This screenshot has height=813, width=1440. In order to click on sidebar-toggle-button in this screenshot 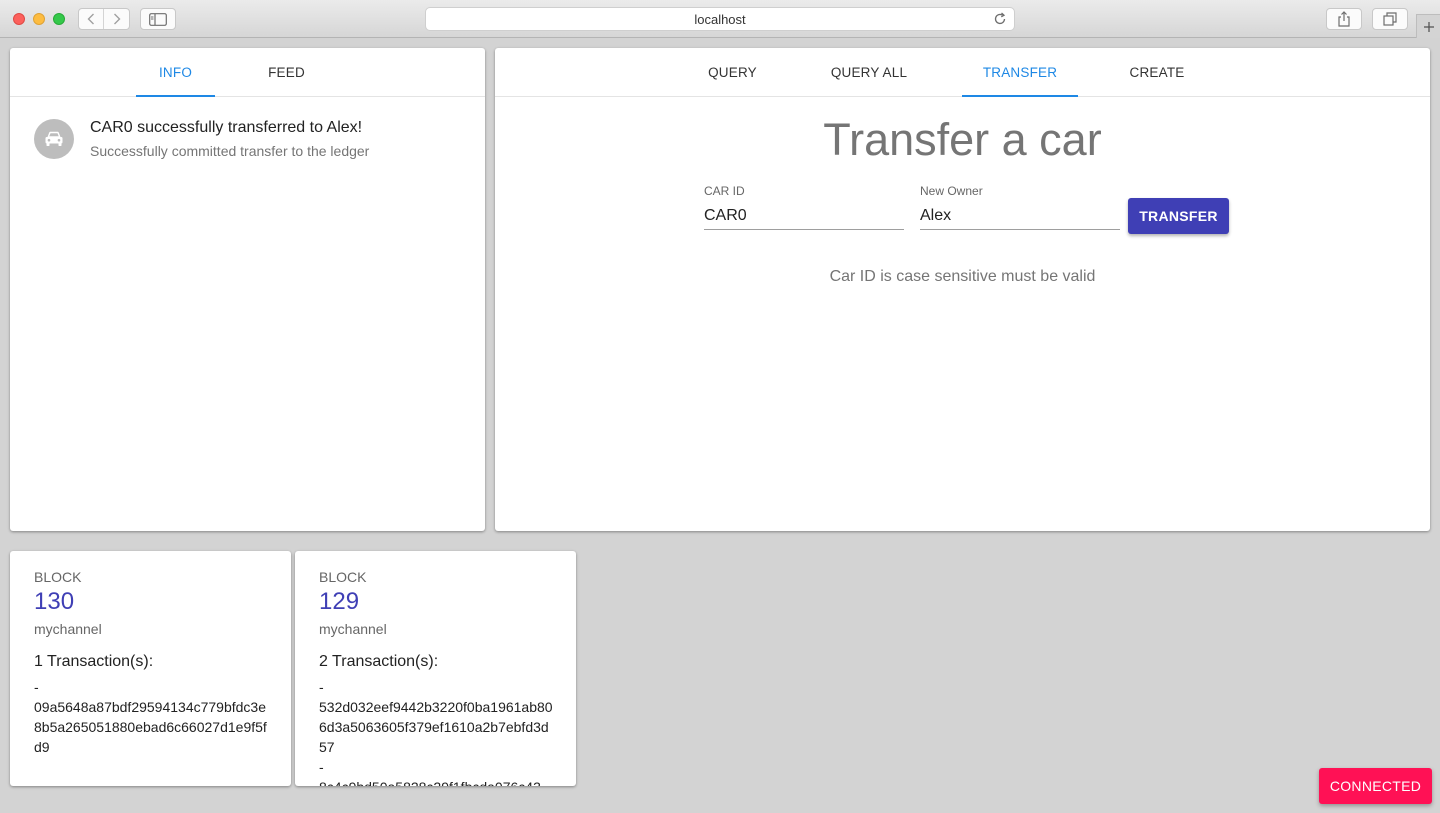, I will do `click(158, 19)`.